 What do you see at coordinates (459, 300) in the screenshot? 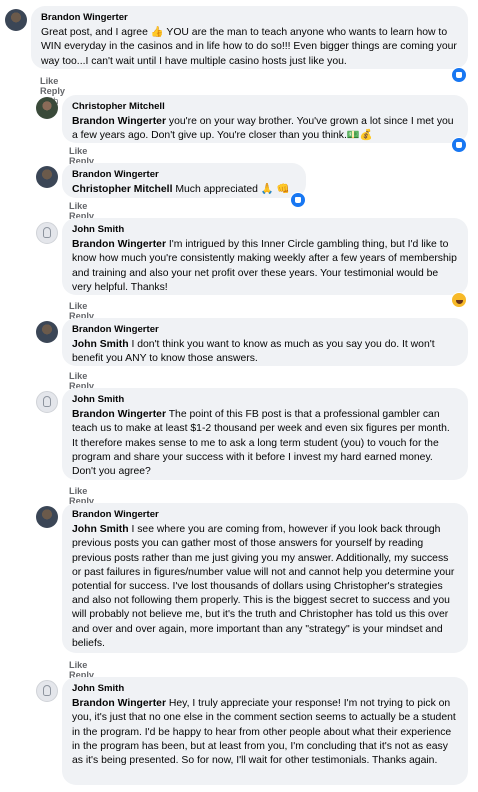
I see `haha-icon` at bounding box center [459, 300].